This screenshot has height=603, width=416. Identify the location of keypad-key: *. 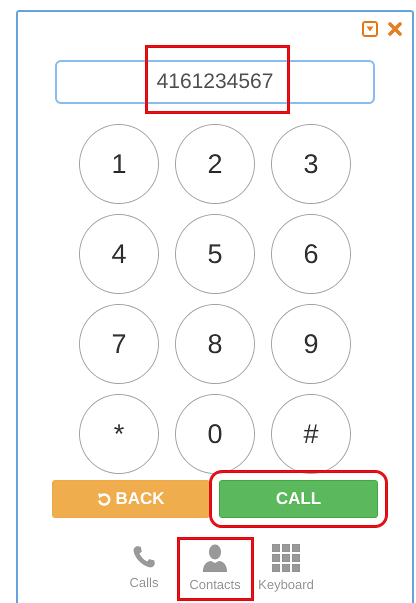
(119, 434).